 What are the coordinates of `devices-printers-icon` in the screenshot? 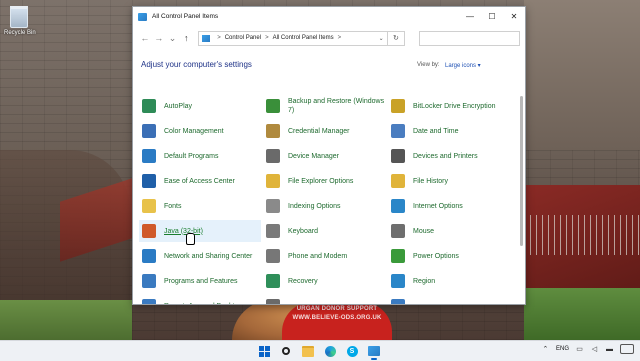 It's located at (398, 156).